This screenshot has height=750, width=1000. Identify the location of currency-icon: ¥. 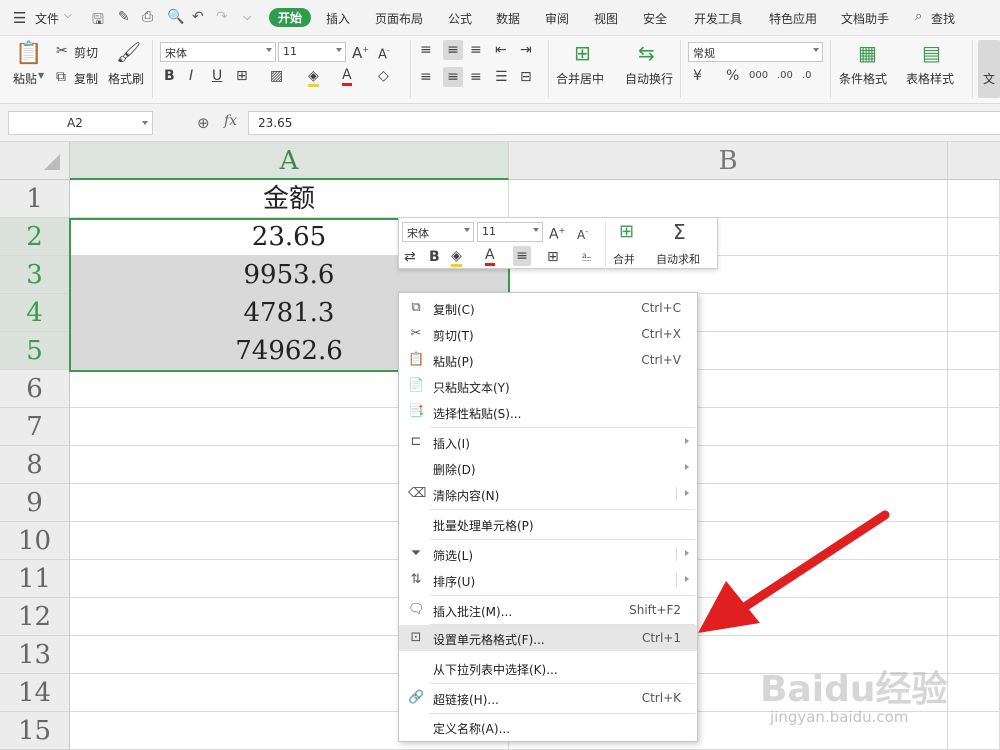
(697, 76).